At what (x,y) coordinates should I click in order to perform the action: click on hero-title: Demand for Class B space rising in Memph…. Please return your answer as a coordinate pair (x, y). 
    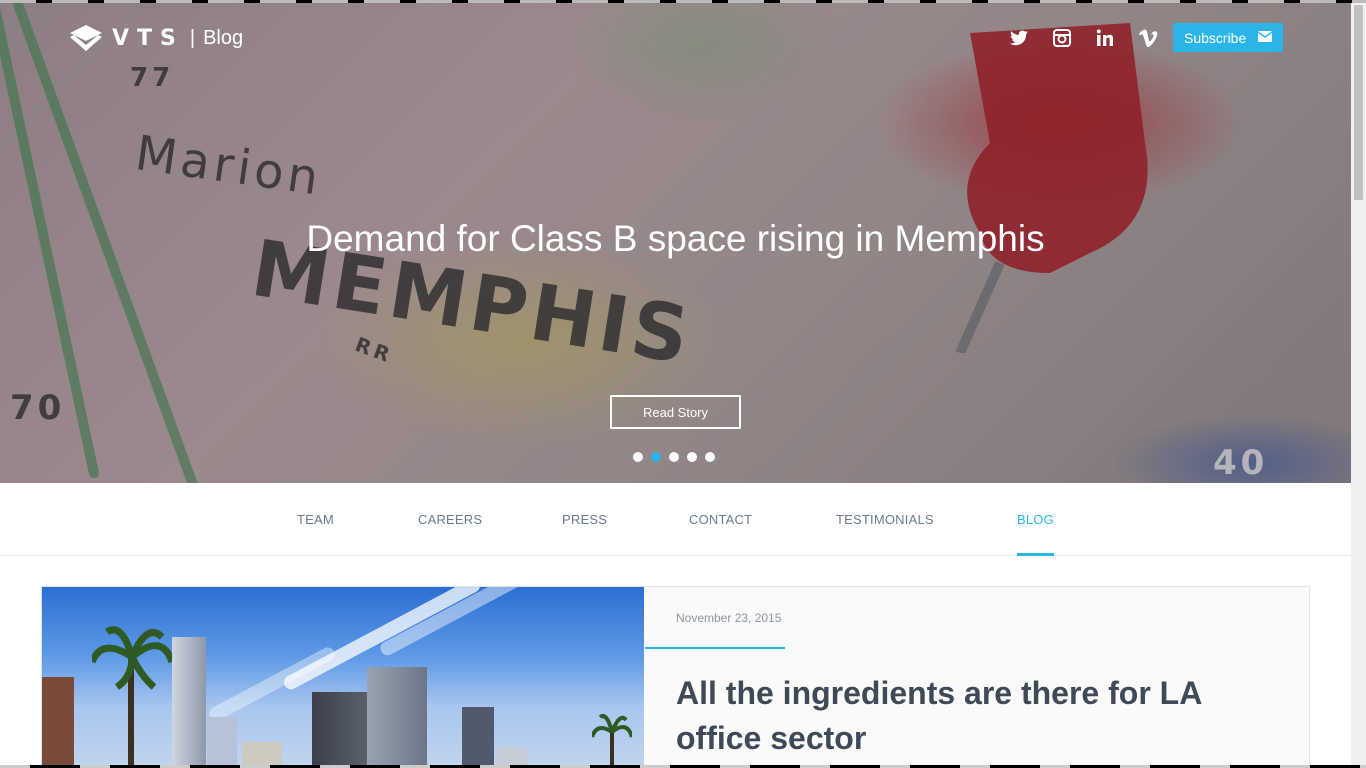
    Looking at the image, I should click on (675, 238).